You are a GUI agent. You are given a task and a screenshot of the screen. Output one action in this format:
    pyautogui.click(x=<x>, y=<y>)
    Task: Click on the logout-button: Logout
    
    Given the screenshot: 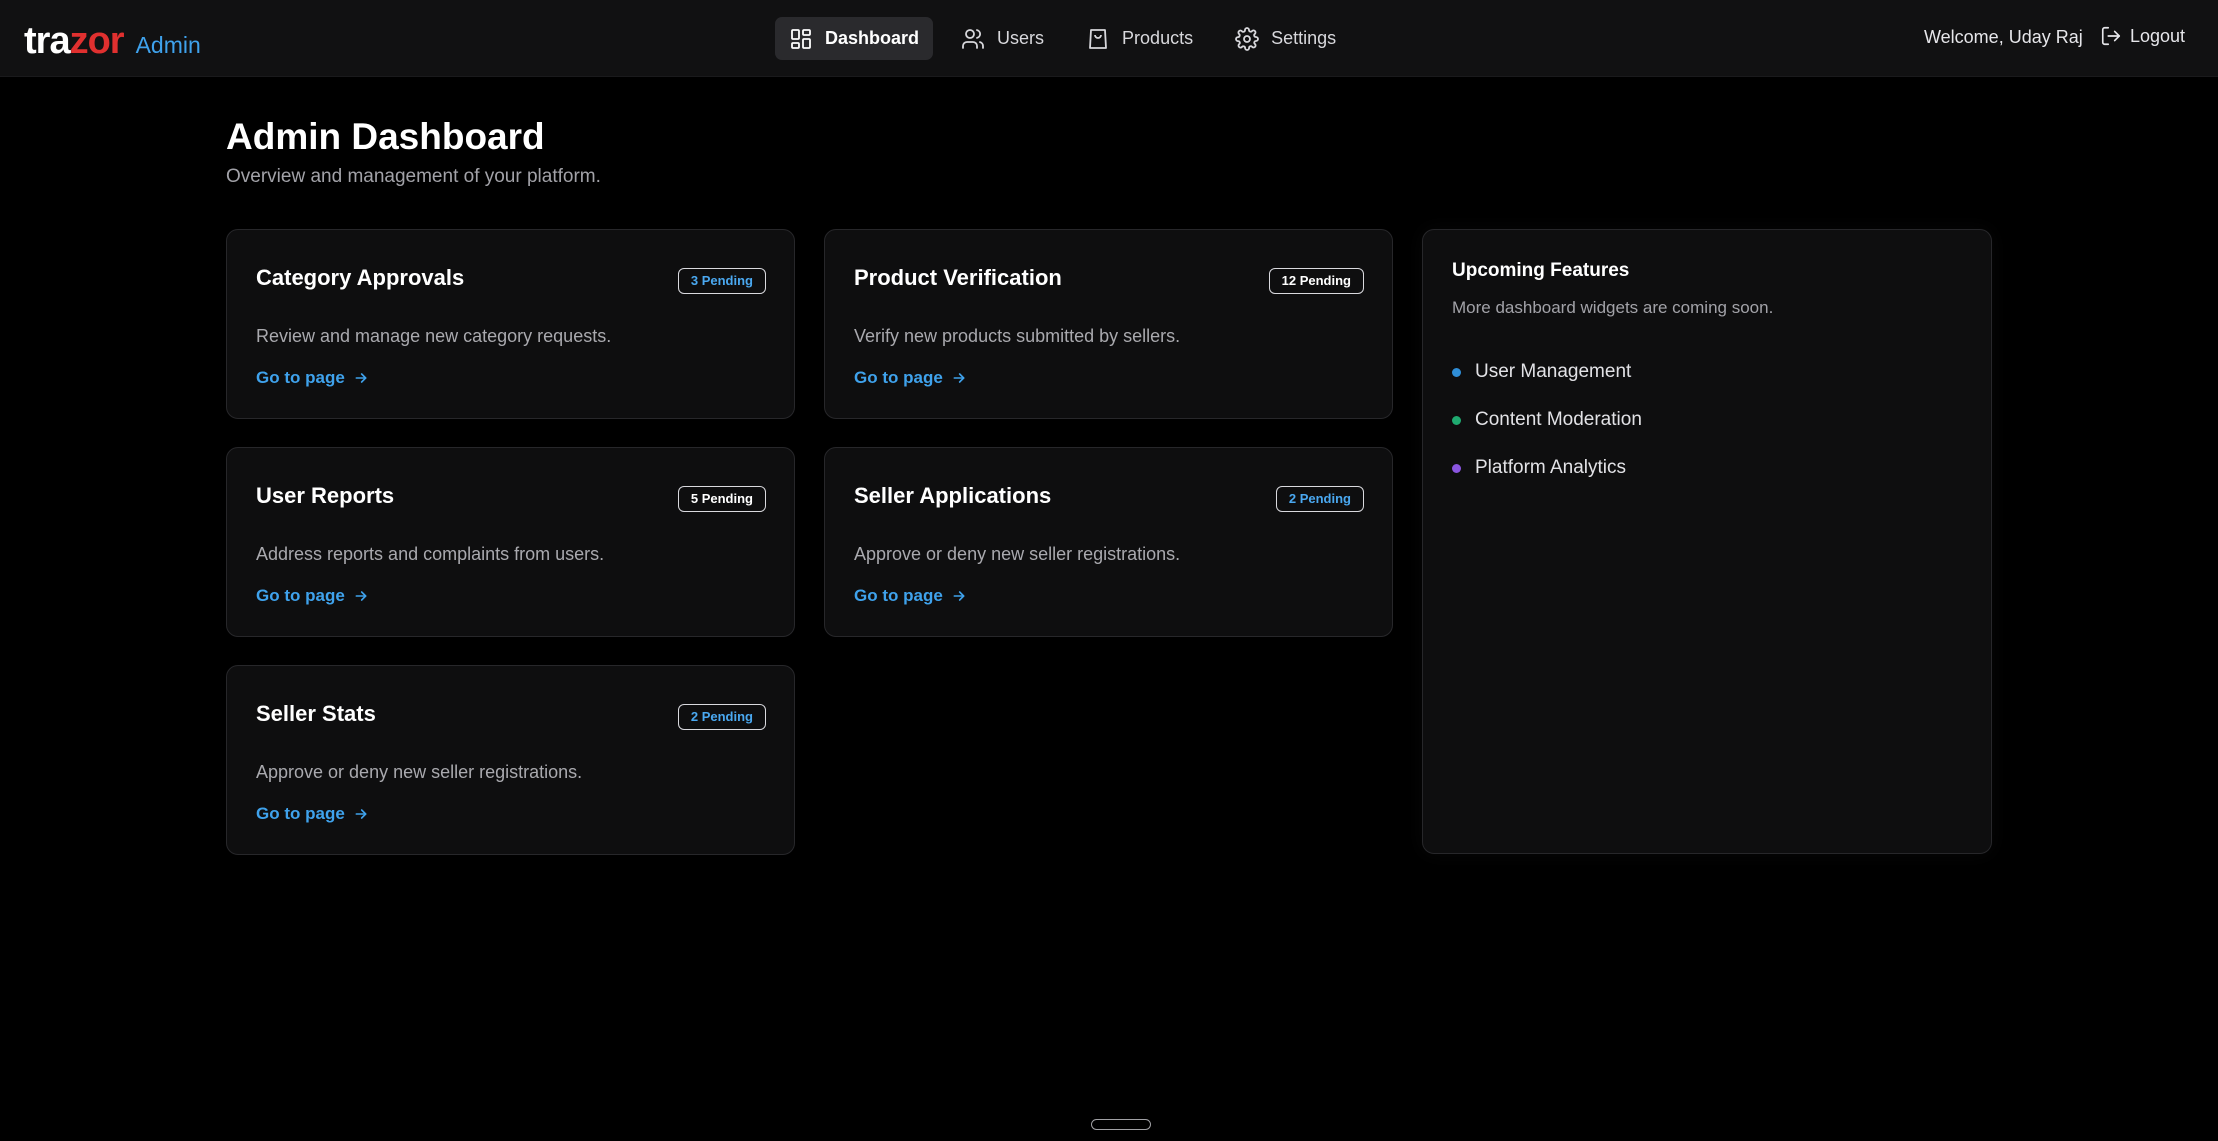 What is the action you would take?
    pyautogui.click(x=2142, y=36)
    